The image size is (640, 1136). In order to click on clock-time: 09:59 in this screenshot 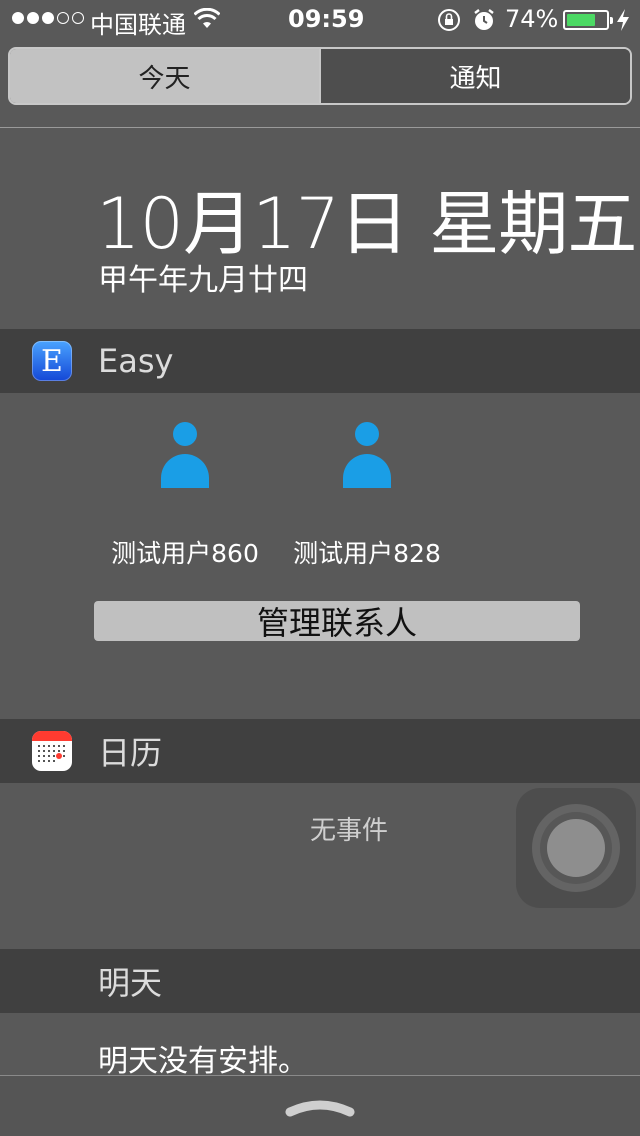, I will do `click(326, 19)`.